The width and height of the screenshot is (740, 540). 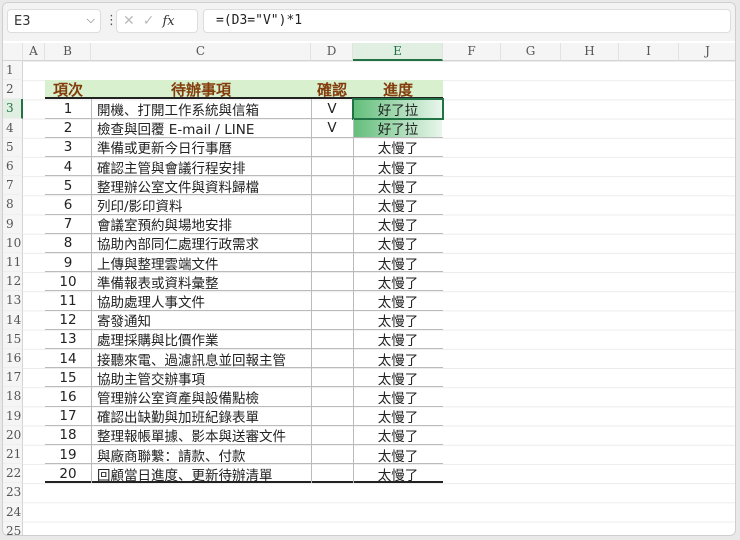 I want to click on row-header-17: 17, so click(x=13, y=378).